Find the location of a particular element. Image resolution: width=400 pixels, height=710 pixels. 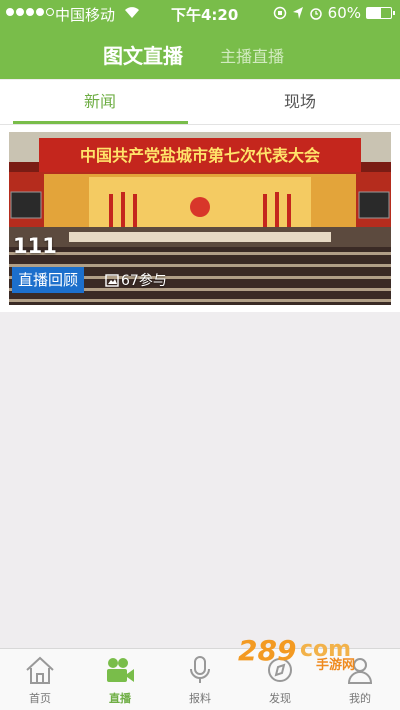

video-camera-icon is located at coordinates (120, 670).